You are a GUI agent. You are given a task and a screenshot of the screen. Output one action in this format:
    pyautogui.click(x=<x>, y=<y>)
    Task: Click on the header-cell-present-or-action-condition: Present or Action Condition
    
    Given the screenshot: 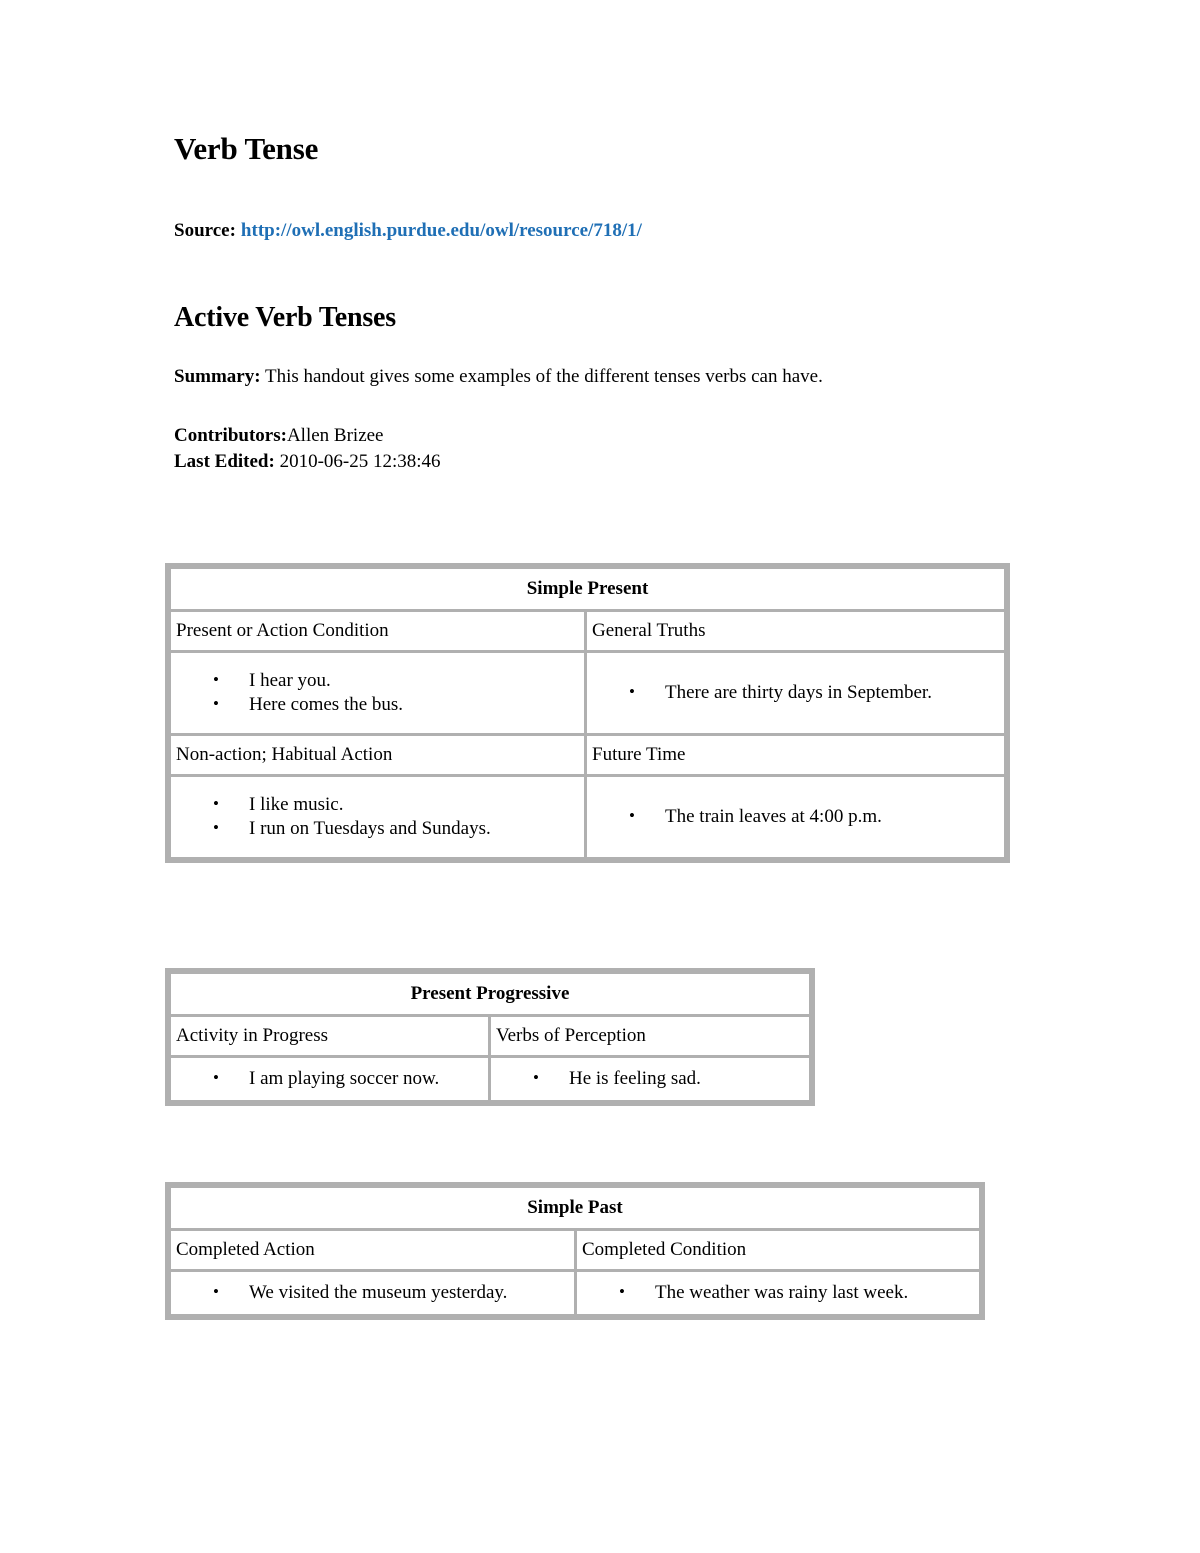 What is the action you would take?
    pyautogui.click(x=377, y=631)
    